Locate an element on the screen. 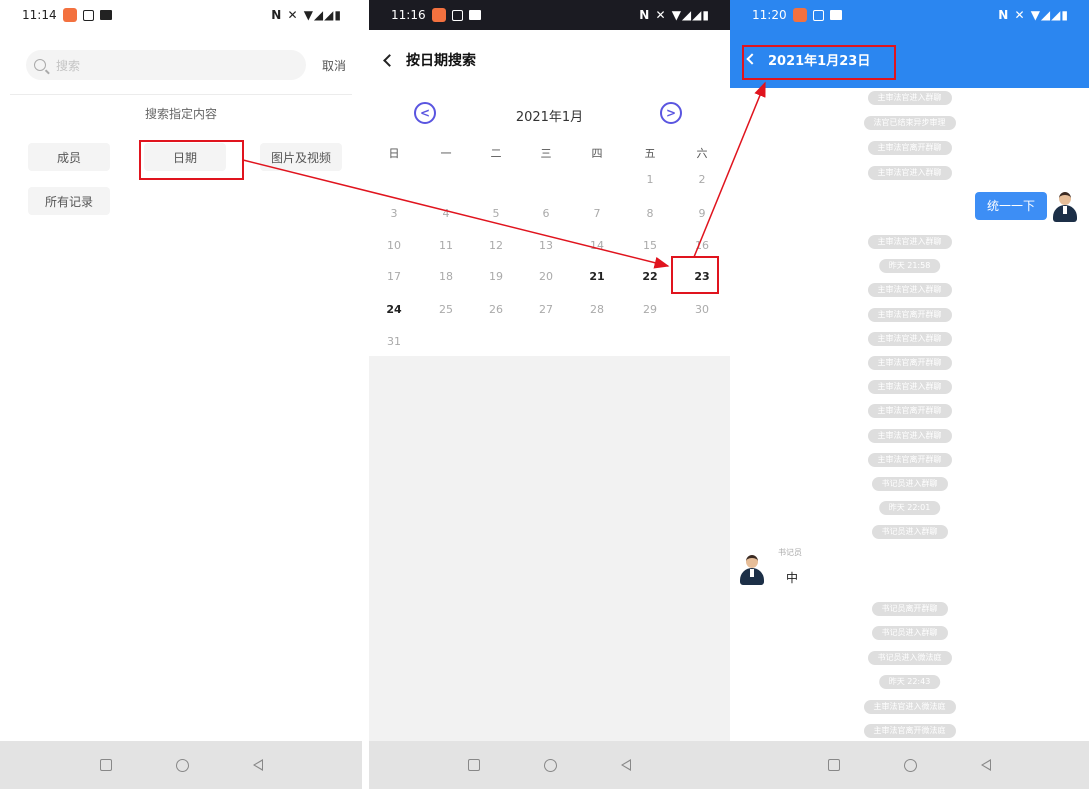 This screenshot has width=1089, height=789. weekday-header: 二 is located at coordinates (496, 153).